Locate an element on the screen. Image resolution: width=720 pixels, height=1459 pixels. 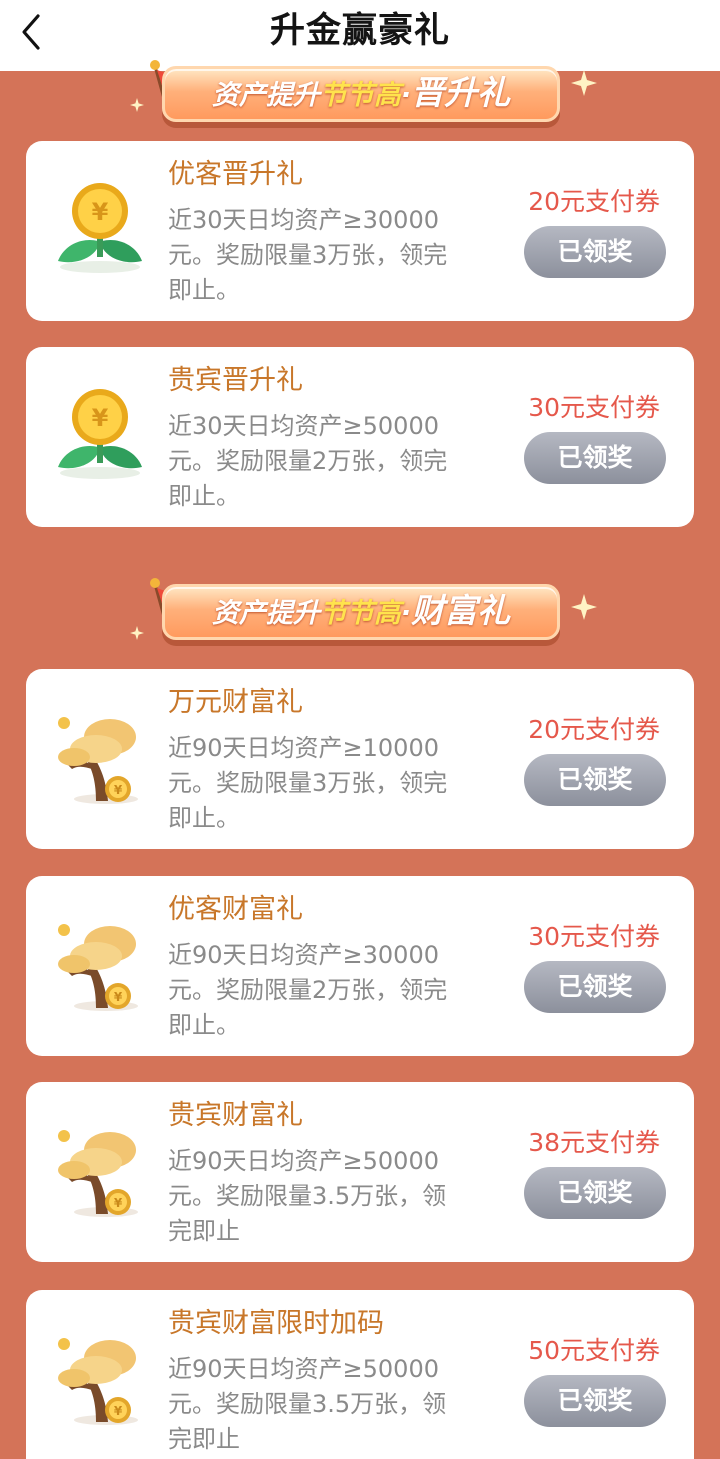
coupon-label: 38元支付券 is located at coordinates (594, 1142).